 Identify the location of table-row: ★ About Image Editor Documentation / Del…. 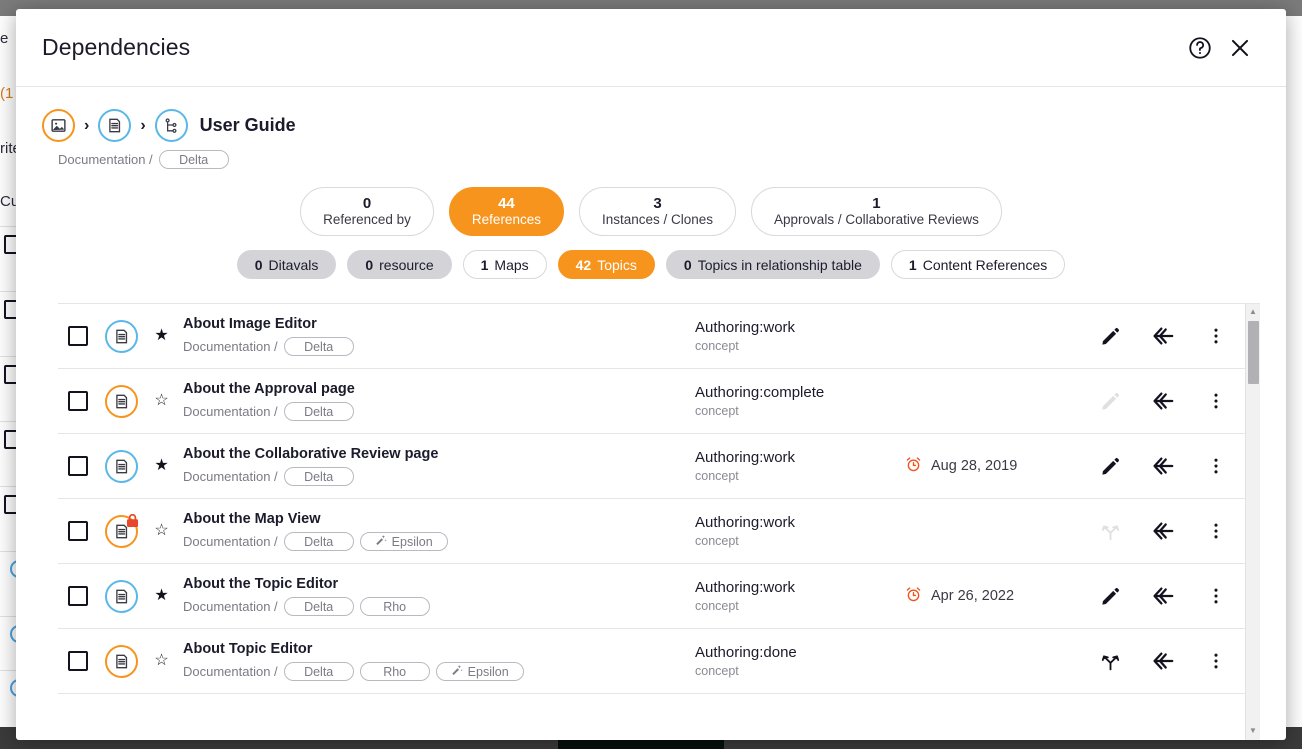
(651, 336).